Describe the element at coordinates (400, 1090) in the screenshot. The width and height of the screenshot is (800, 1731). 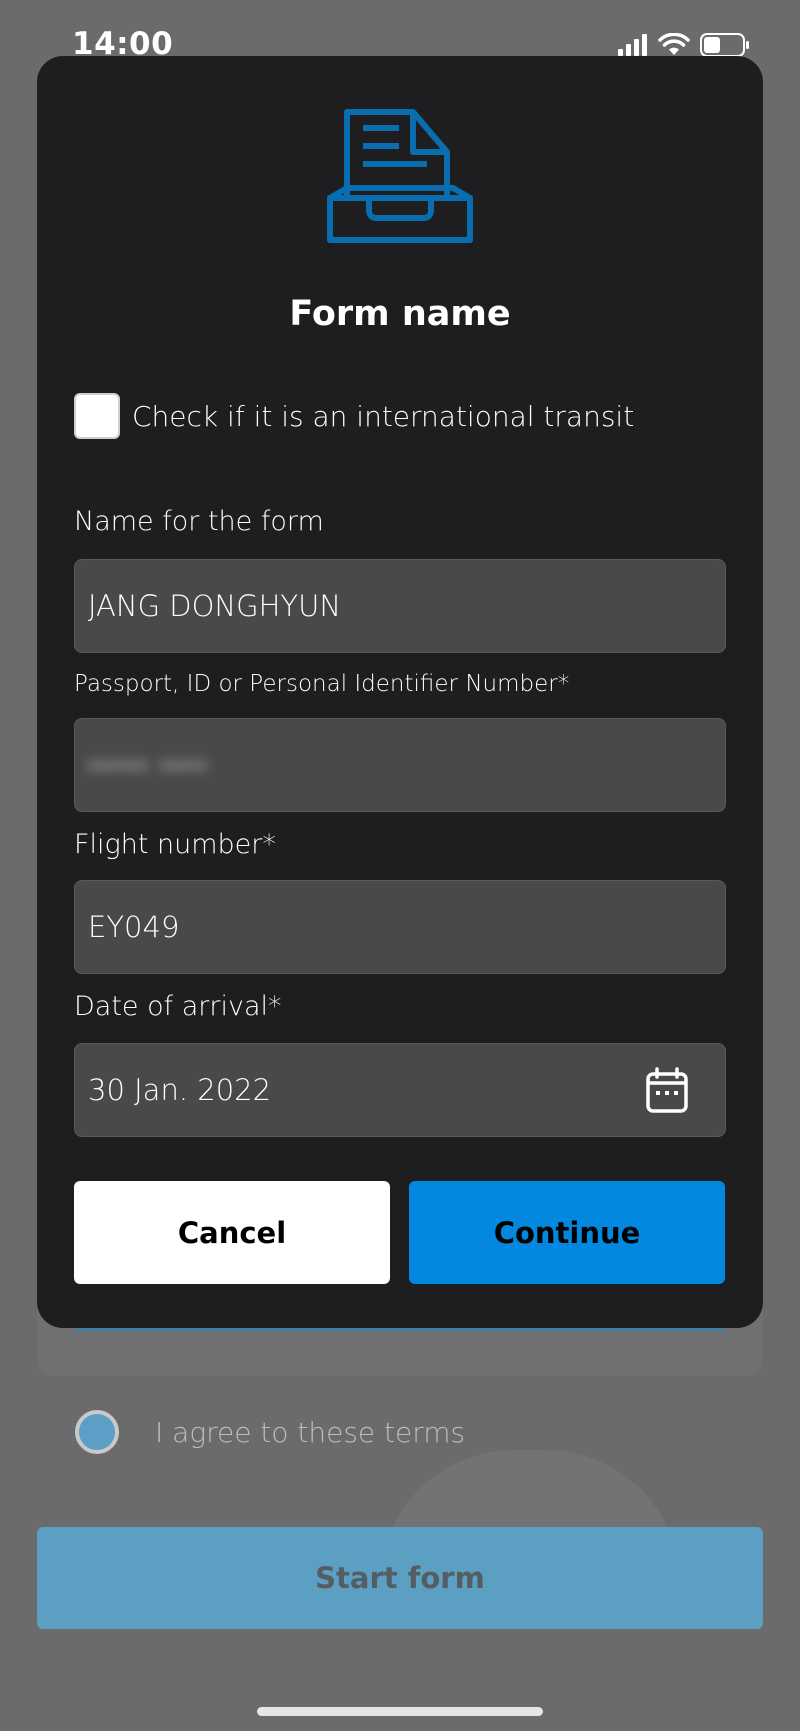
I see `arrival-date-input: 30 Jan. 2022` at that location.